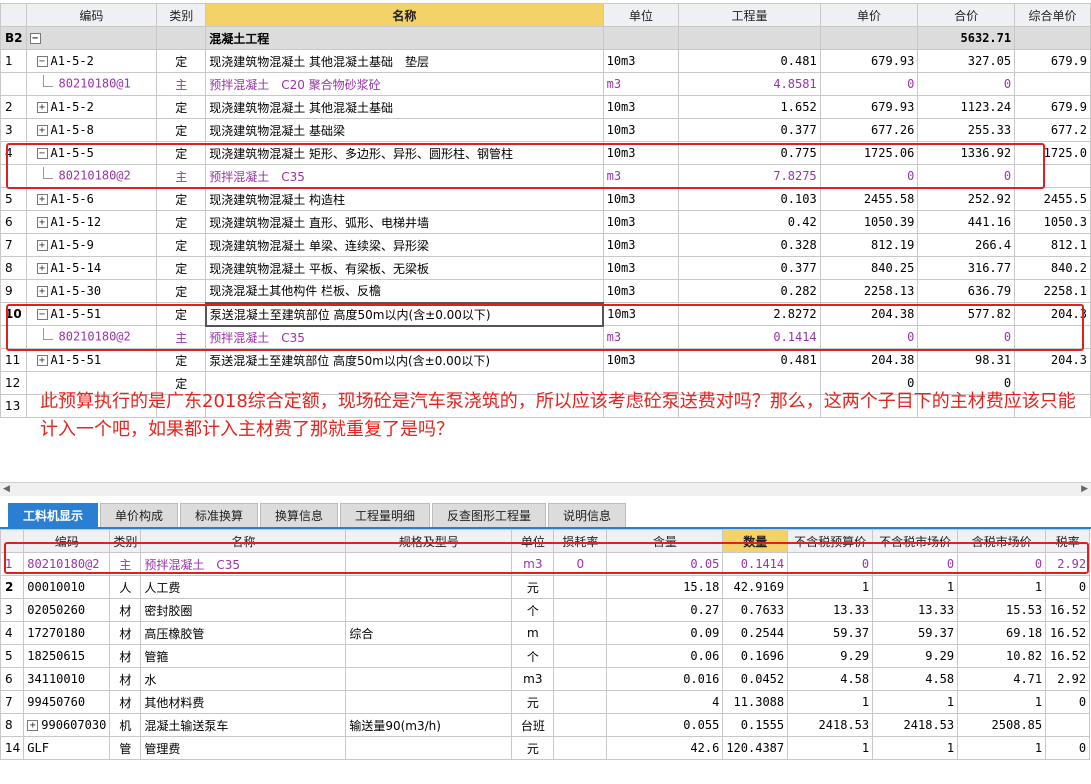 The image size is (1091, 784). I want to click on resource-qty-cell: 0.1555, so click(755, 725).